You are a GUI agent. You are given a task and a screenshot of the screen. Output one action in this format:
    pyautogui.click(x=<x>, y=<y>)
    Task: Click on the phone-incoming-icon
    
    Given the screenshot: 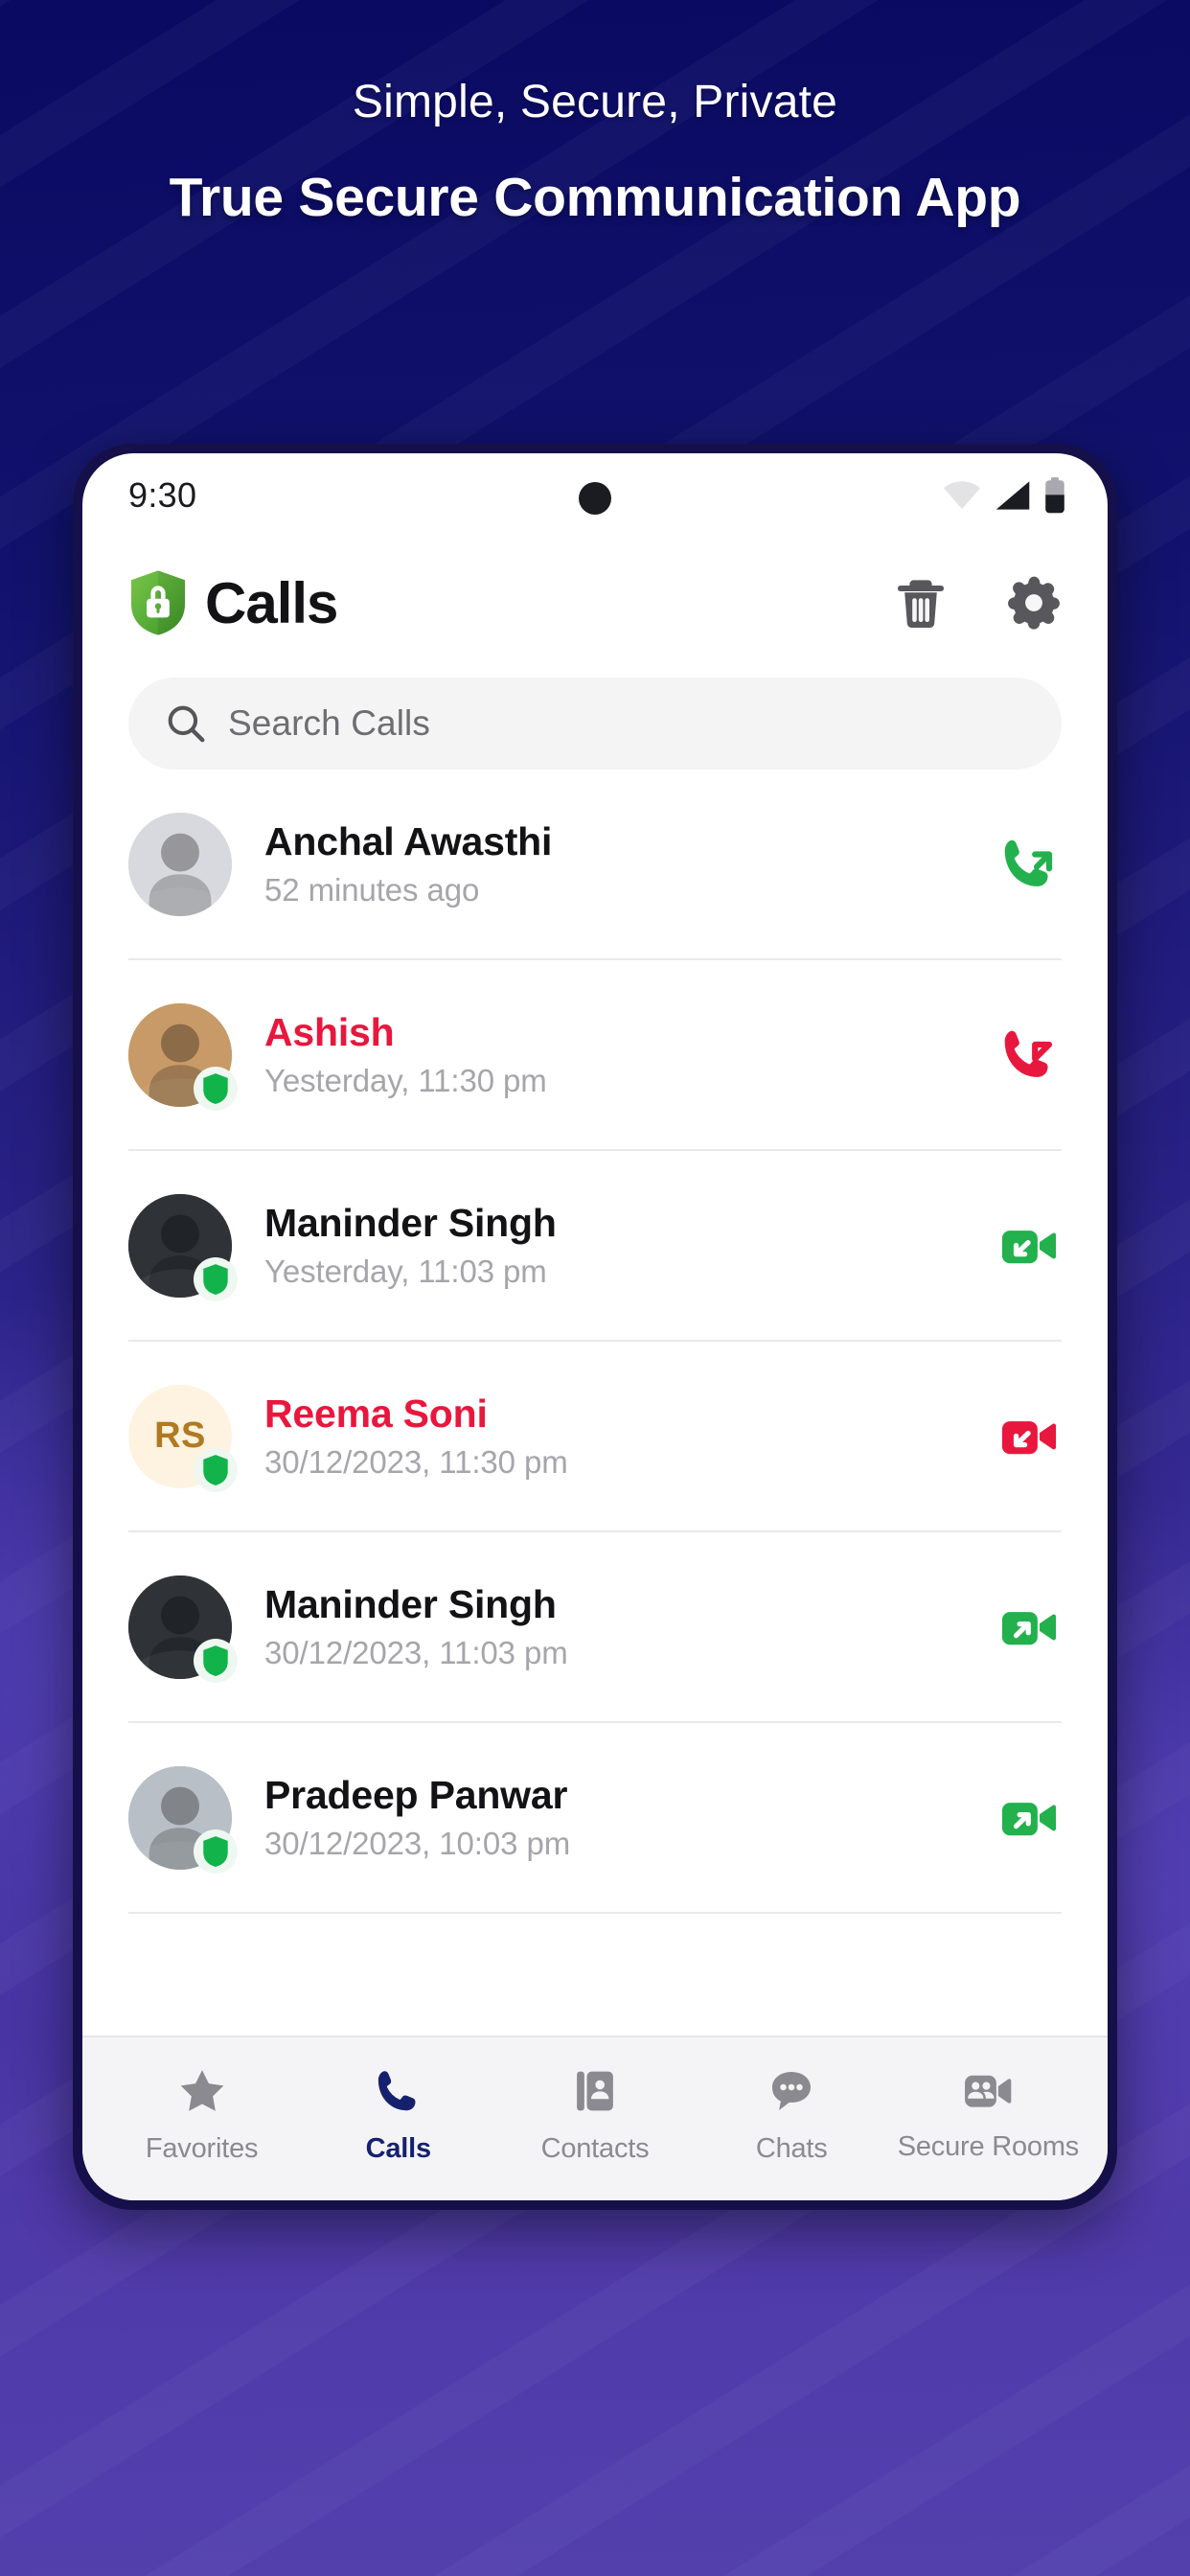 What is the action you would take?
    pyautogui.click(x=1029, y=1055)
    